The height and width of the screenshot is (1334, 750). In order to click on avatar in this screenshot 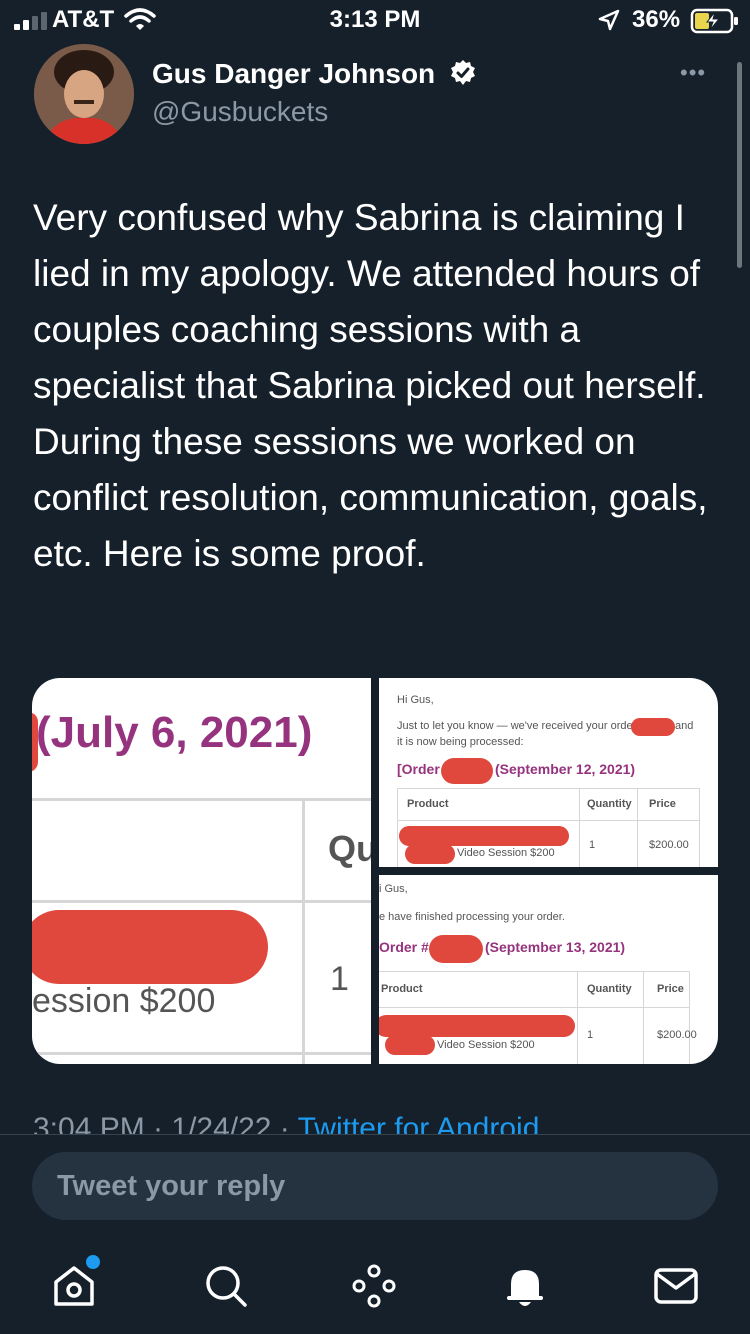, I will do `click(84, 94)`.